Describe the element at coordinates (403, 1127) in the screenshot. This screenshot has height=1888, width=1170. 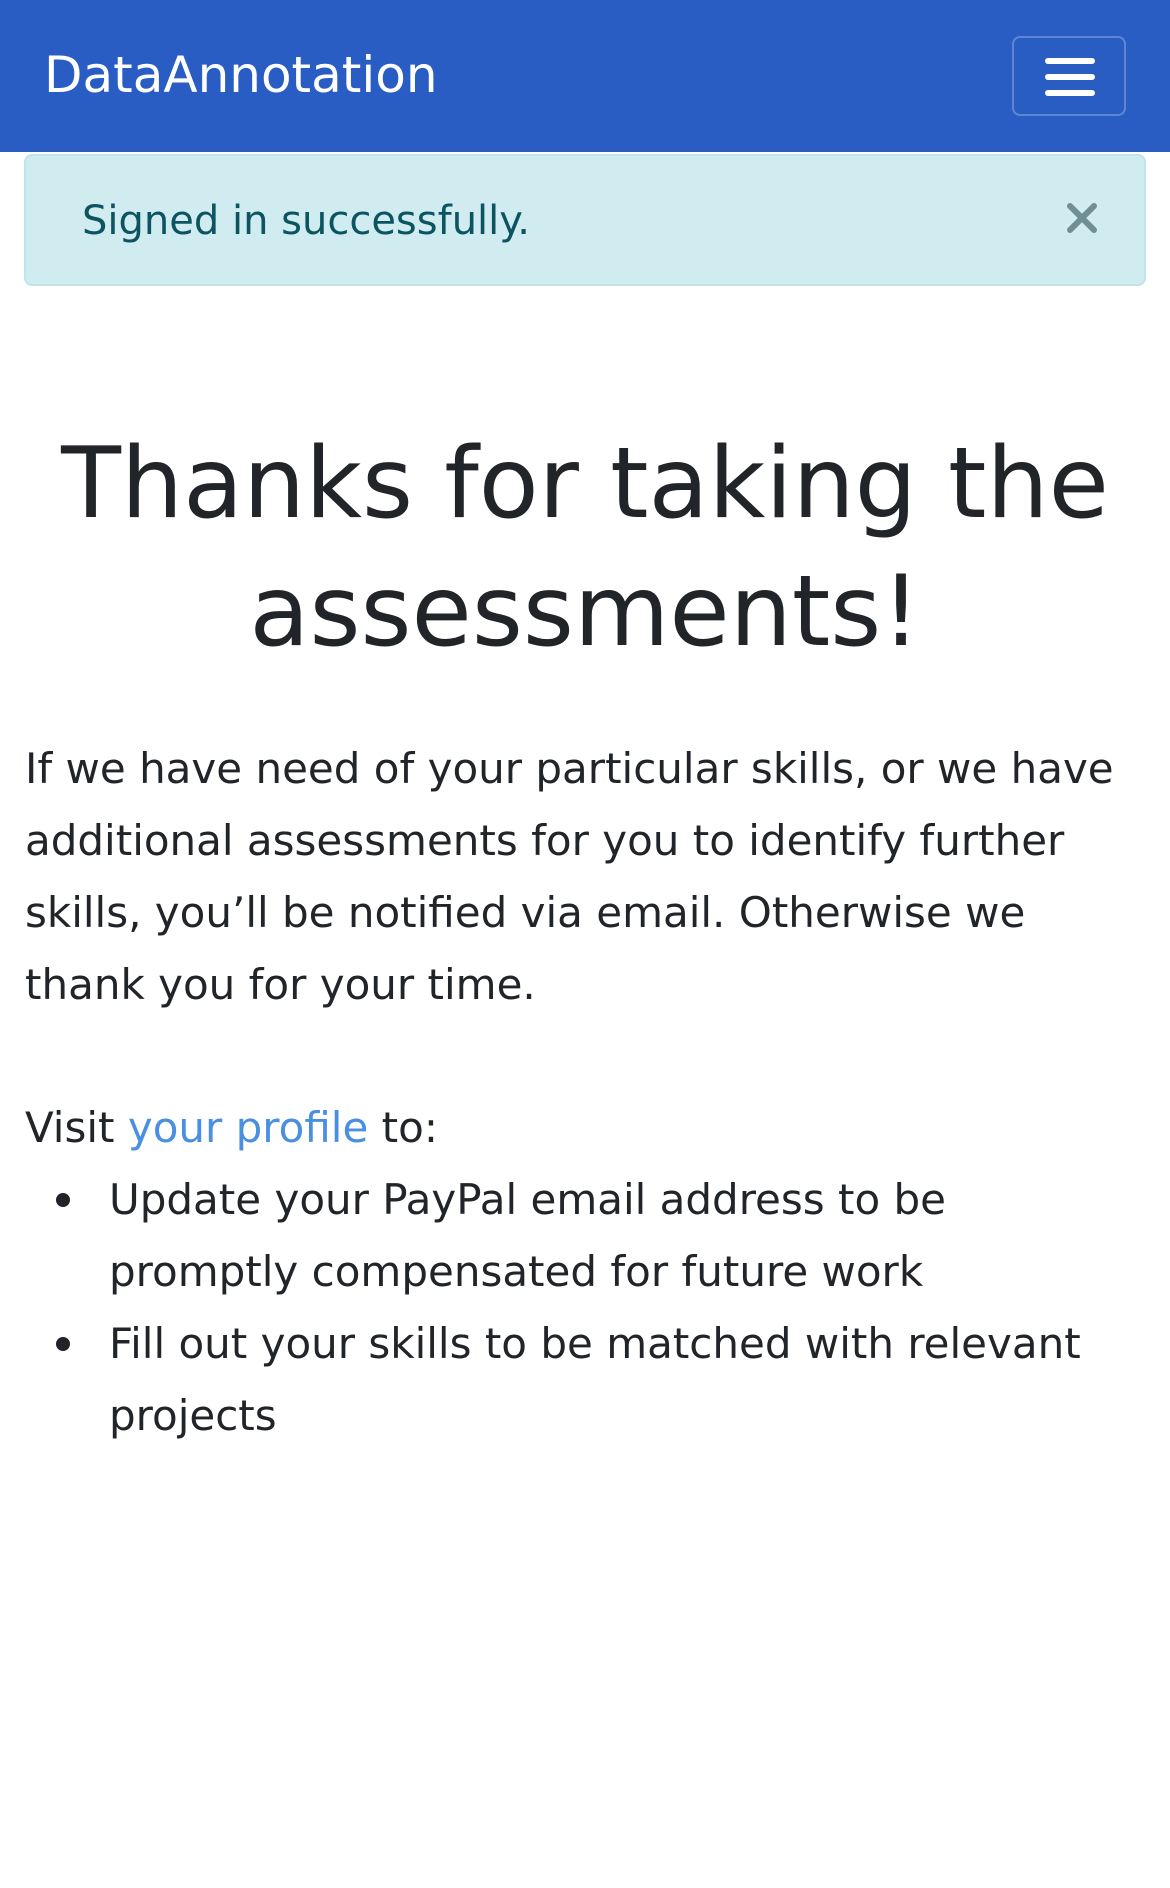
I see `visit-suffix: to:` at that location.